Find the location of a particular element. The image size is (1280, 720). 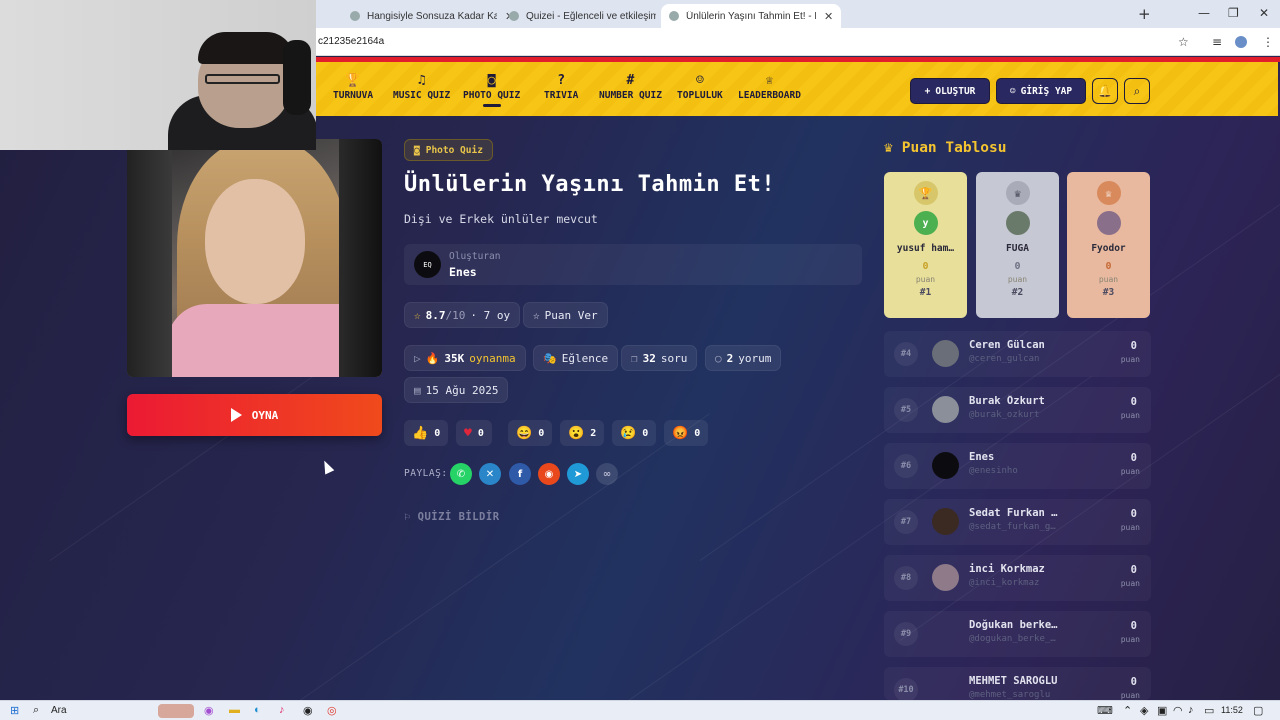

taskbar-search-label: Ara is located at coordinates (59, 710).